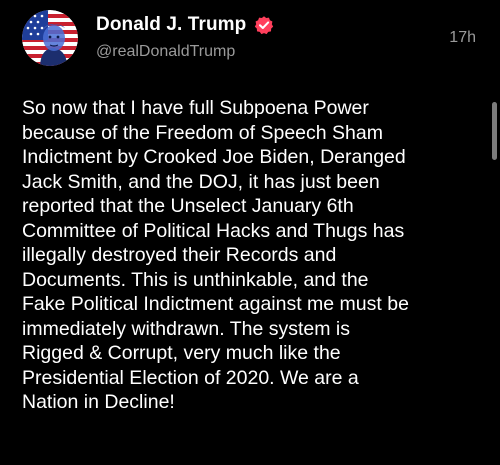 The height and width of the screenshot is (465, 500). Describe the element at coordinates (98, 402) in the screenshot. I see `post-body-line: Nation in Decline!` at that location.